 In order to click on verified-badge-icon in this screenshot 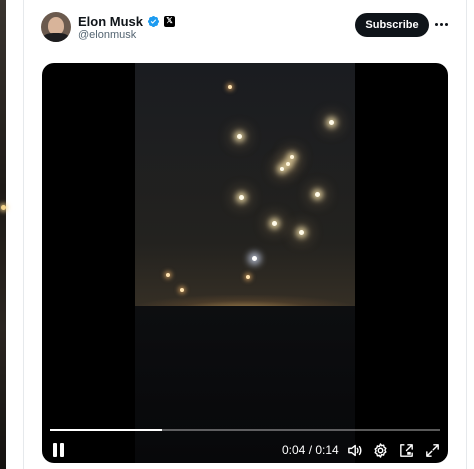, I will do `click(153, 21)`.